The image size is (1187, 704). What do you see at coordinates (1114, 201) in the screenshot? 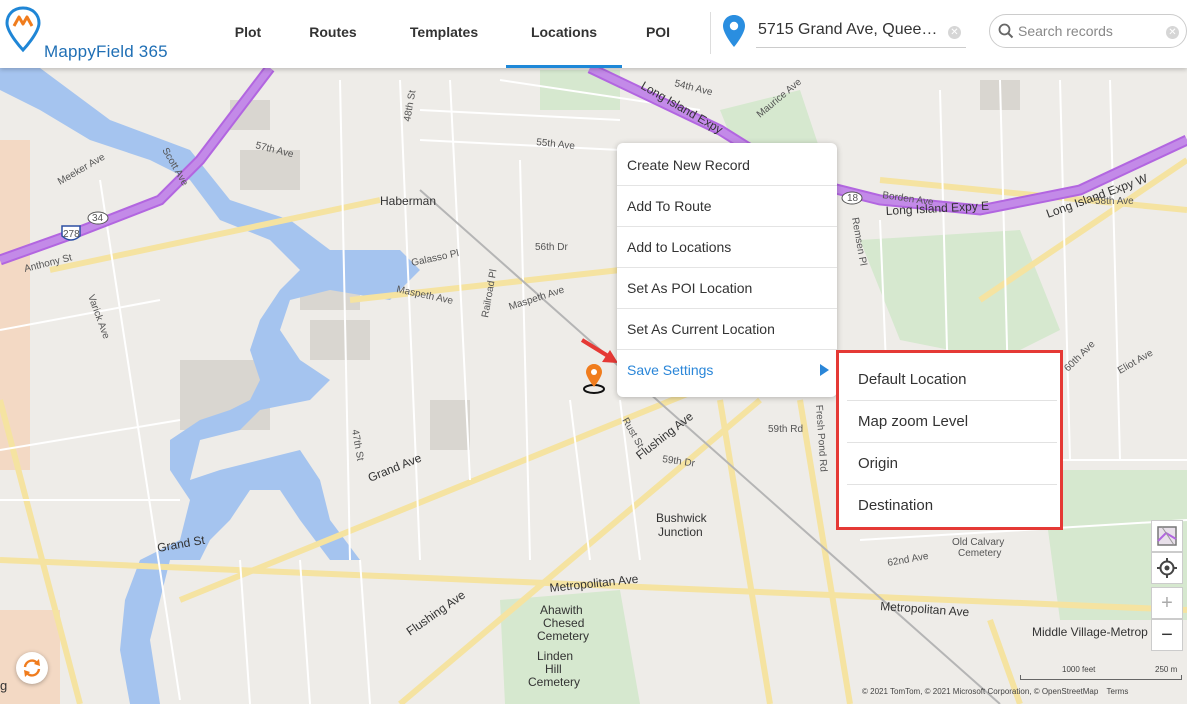
I see `label-58th-ave: 58th Ave` at bounding box center [1114, 201].